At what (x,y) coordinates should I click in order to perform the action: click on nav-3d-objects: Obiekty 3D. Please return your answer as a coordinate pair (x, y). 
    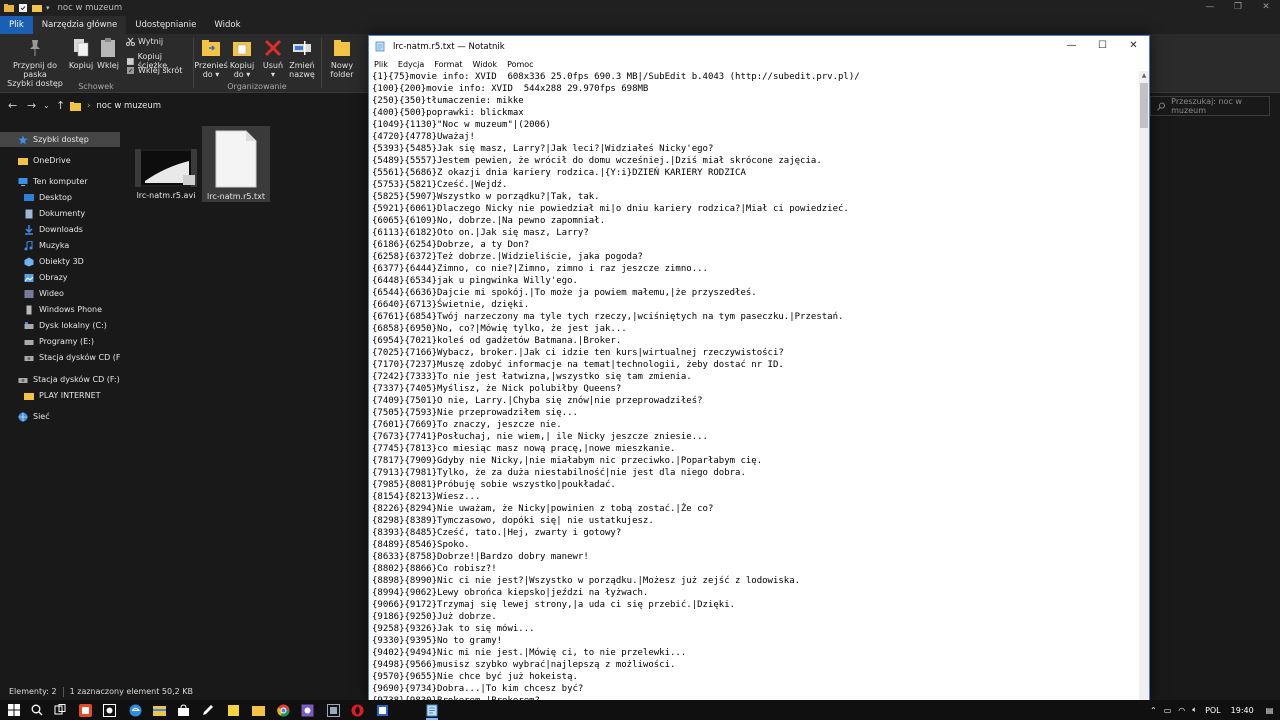
    Looking at the image, I should click on (60, 261).